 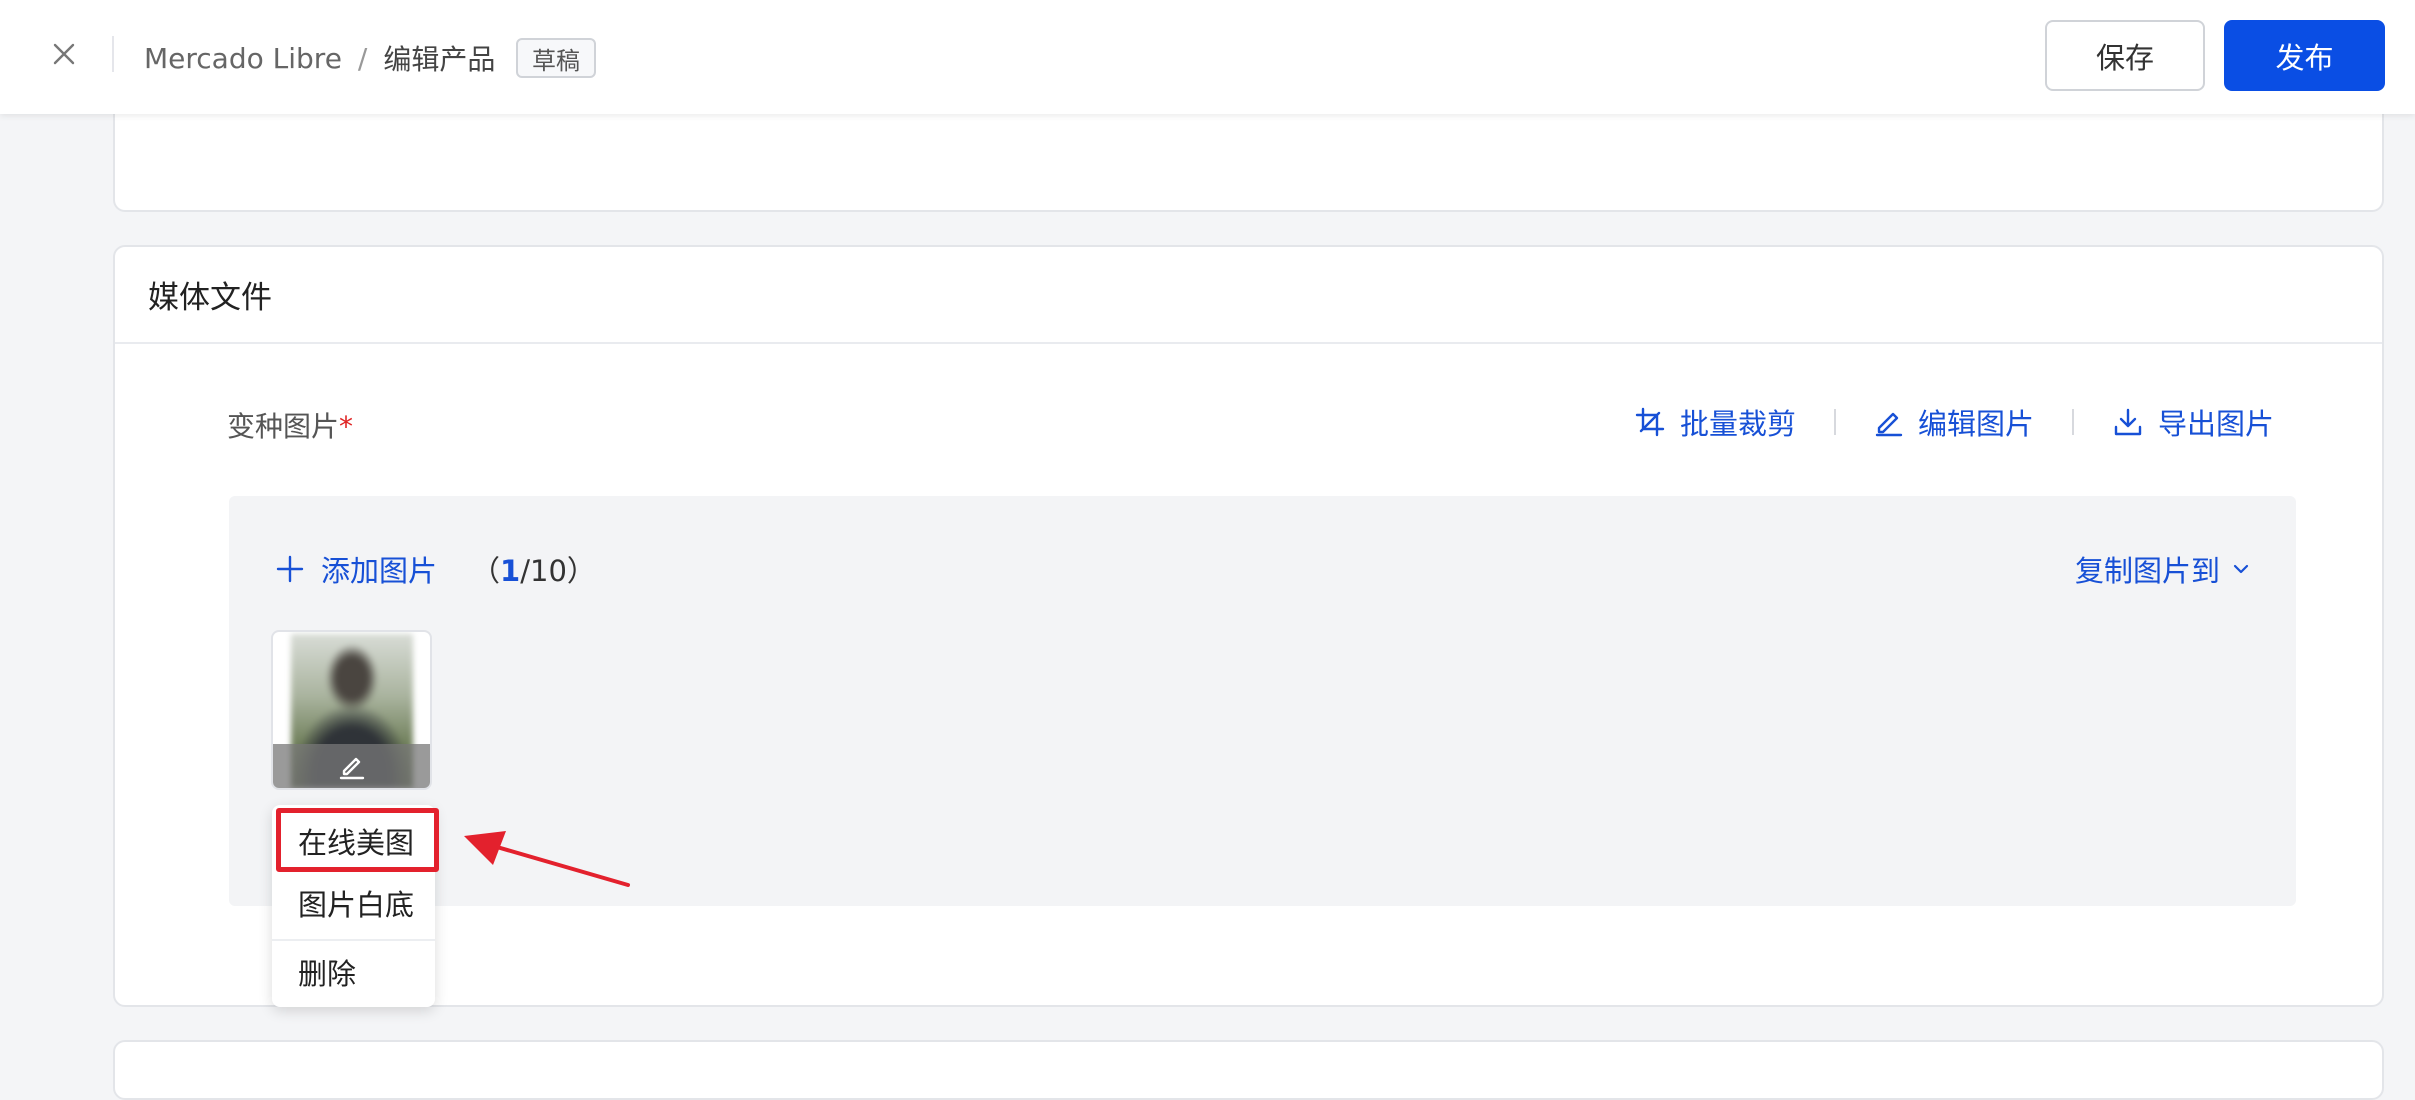 What do you see at coordinates (351, 710) in the screenshot?
I see `image-thumbnail` at bounding box center [351, 710].